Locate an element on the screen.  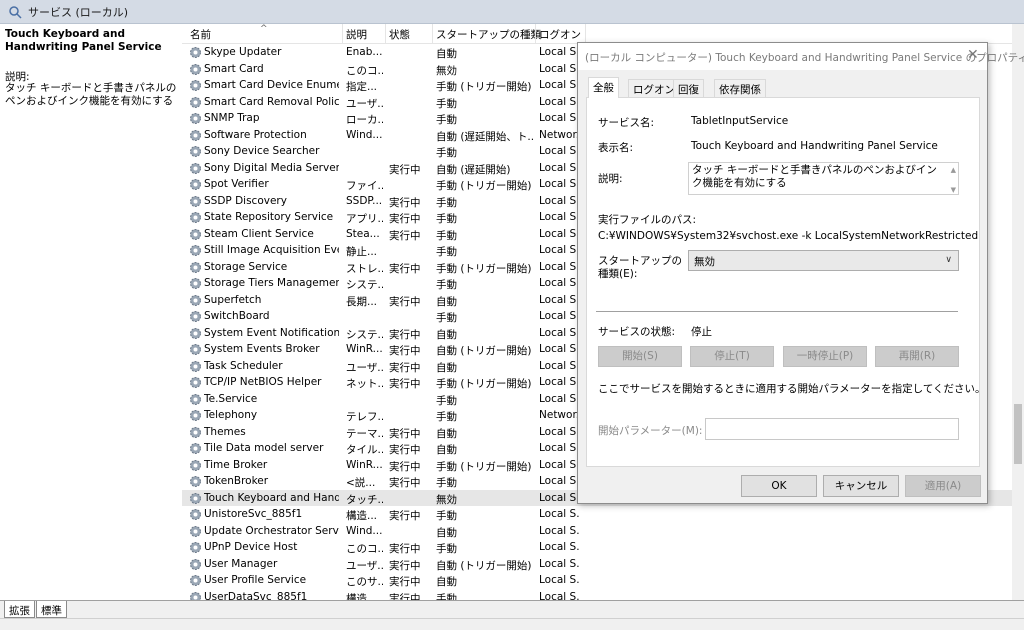
cancel-button: キャンセル is located at coordinates (861, 486).